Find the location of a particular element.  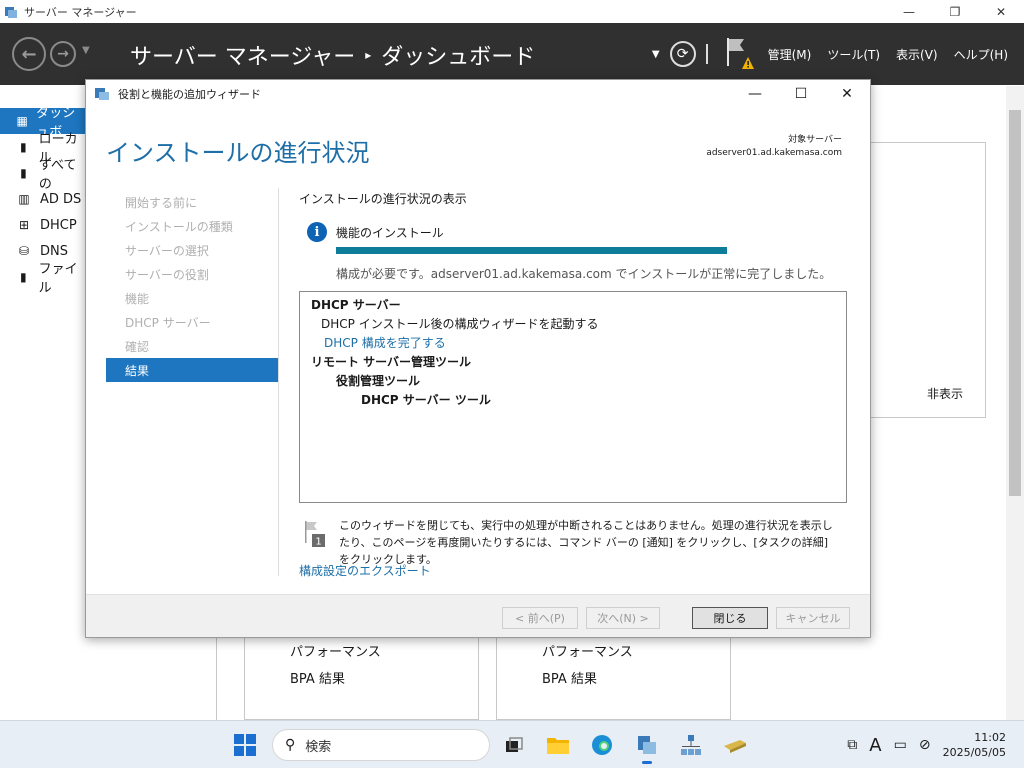

sidebar-item-label: DNS is located at coordinates (54, 251).